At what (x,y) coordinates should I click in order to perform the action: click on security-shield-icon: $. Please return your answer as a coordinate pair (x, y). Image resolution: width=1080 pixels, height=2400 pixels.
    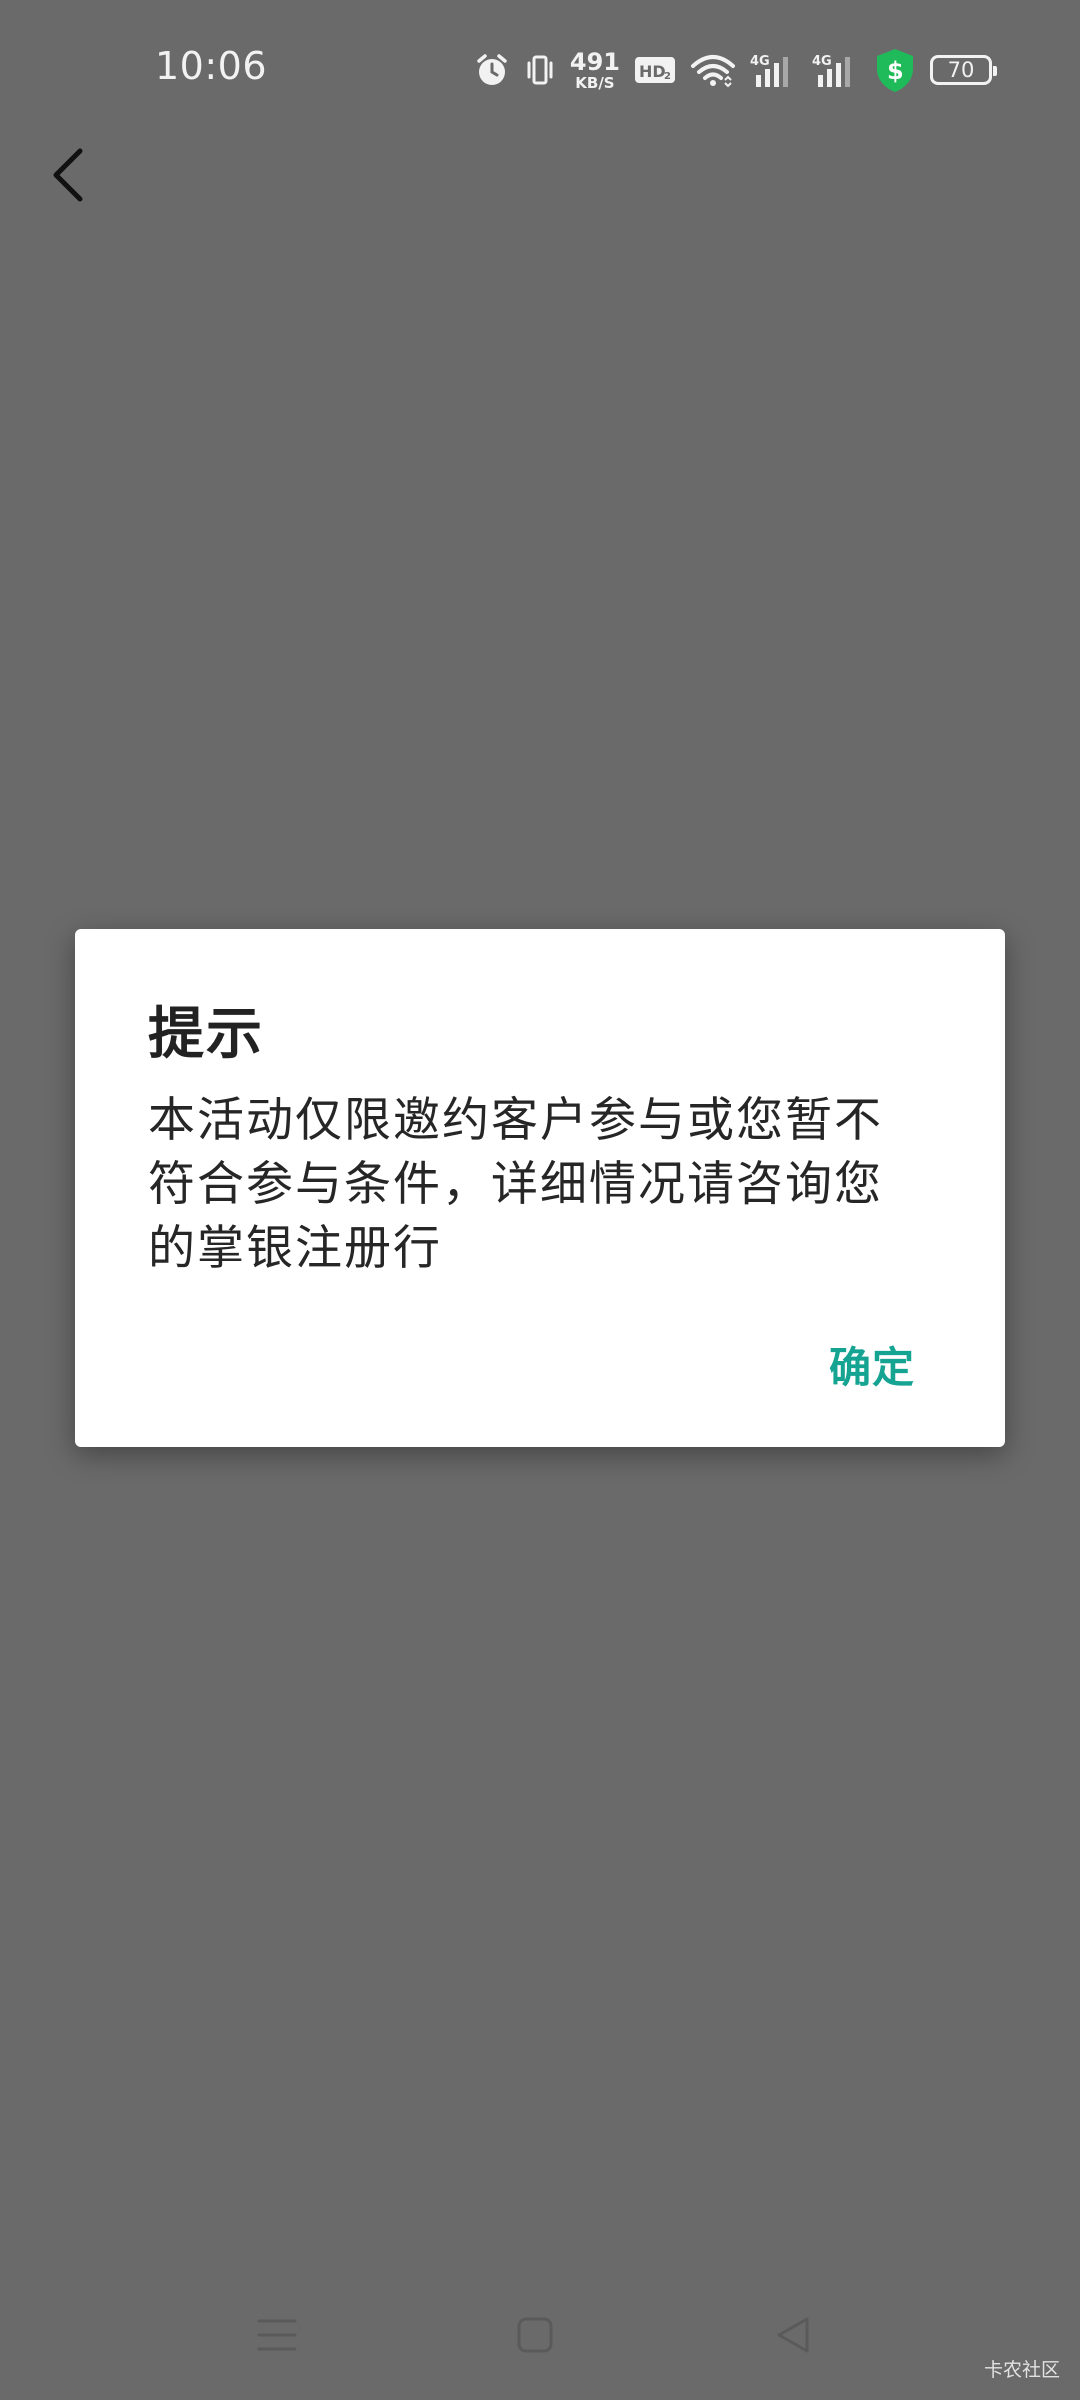
    Looking at the image, I should click on (895, 70).